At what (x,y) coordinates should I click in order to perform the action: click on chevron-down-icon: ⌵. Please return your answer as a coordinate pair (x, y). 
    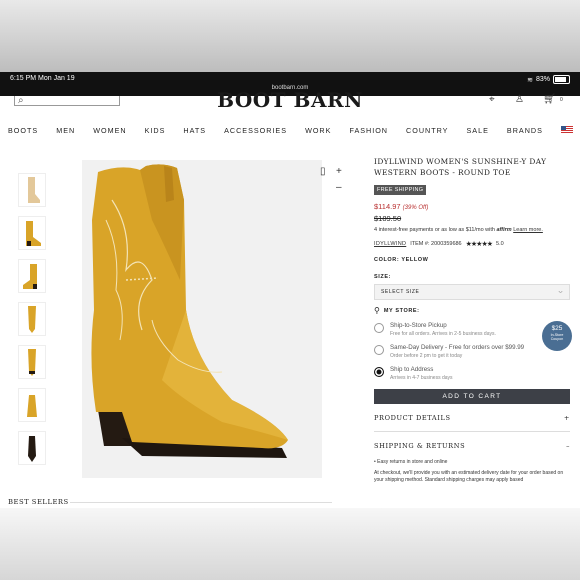
    Looking at the image, I should click on (560, 292).